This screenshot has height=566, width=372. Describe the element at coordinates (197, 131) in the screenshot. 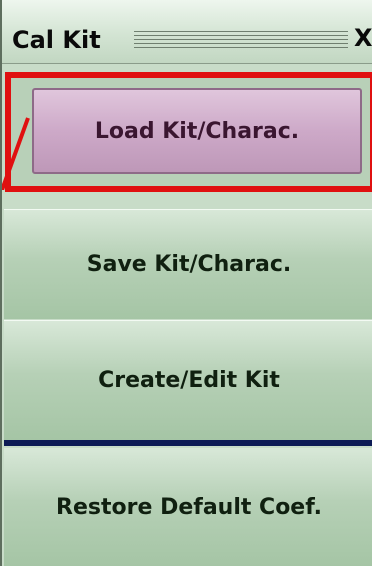

I see `load-kit-button: Load Kit/Charac.` at that location.